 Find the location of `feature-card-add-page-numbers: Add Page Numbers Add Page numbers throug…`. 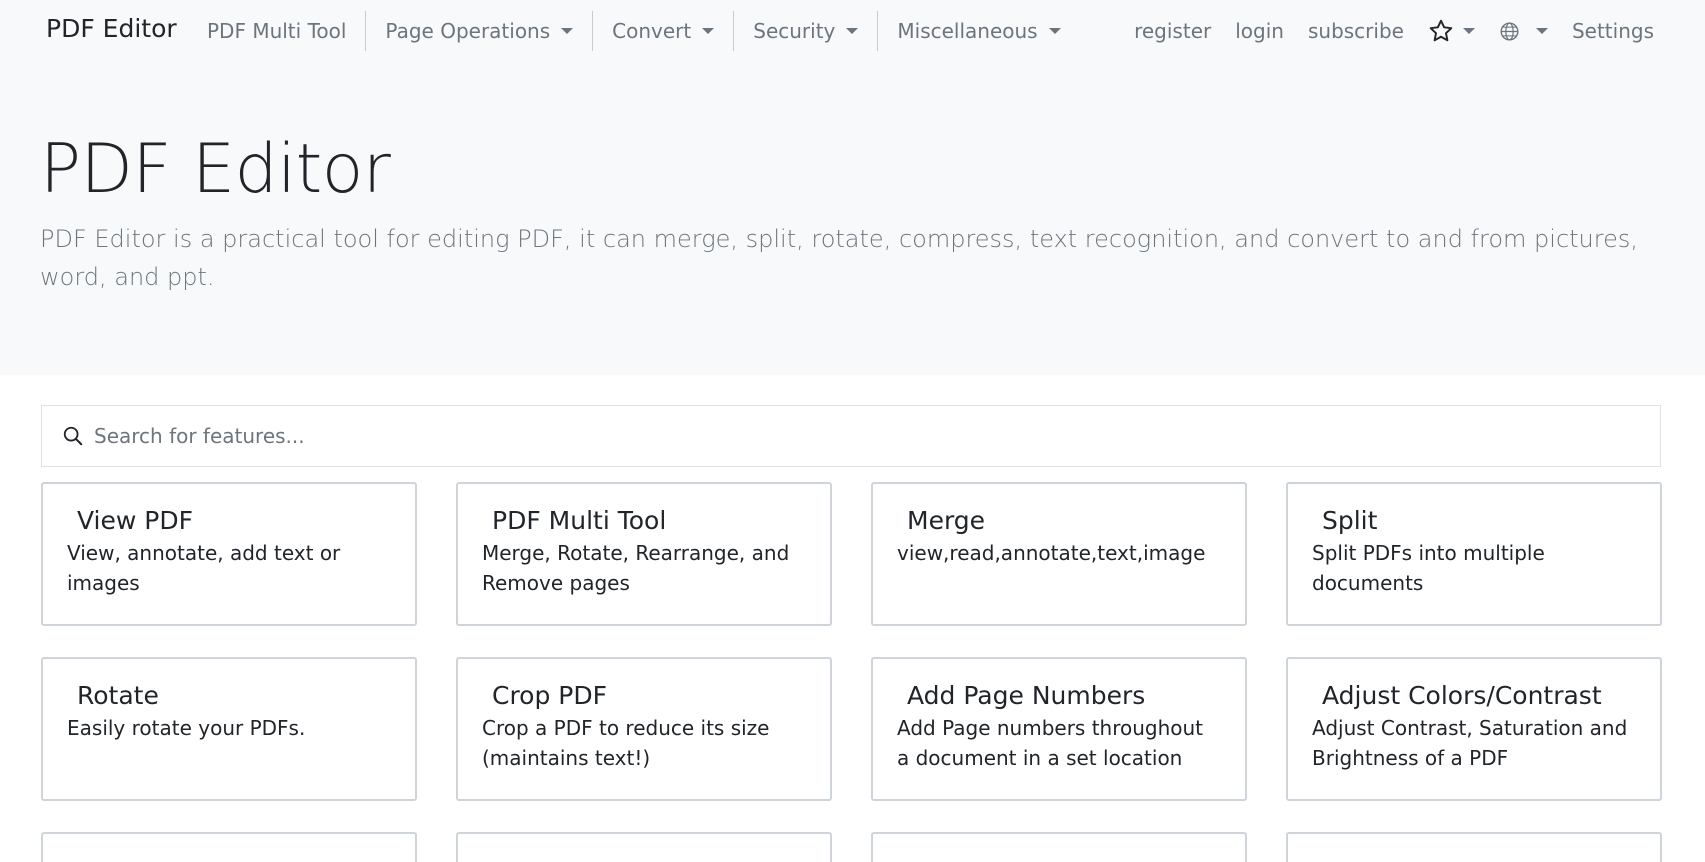

feature-card-add-page-numbers: Add Page Numbers Add Page numbers throug… is located at coordinates (1059, 729).